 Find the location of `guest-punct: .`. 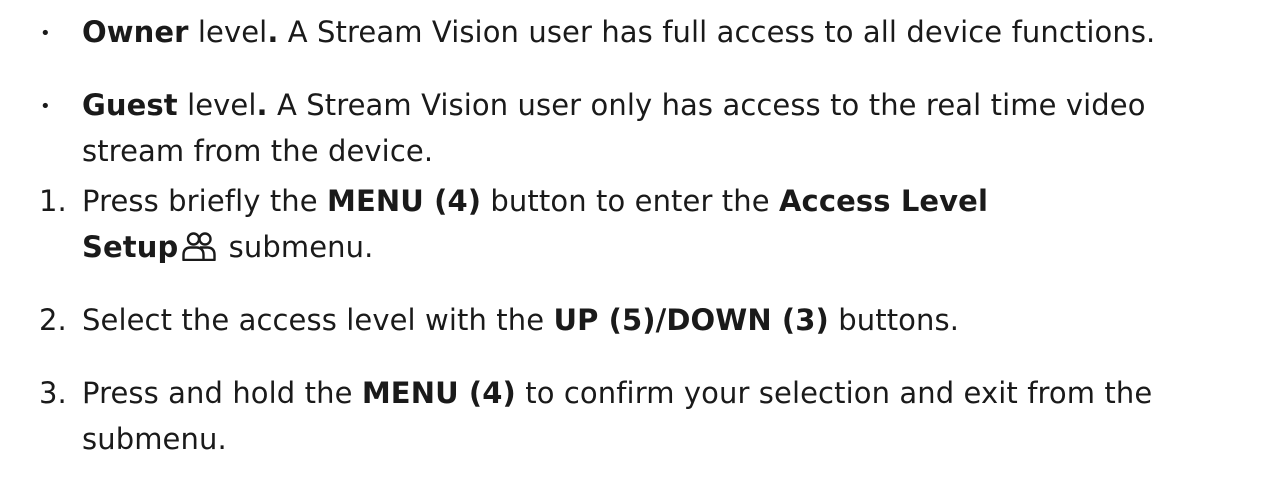

guest-punct: . is located at coordinates (262, 105).